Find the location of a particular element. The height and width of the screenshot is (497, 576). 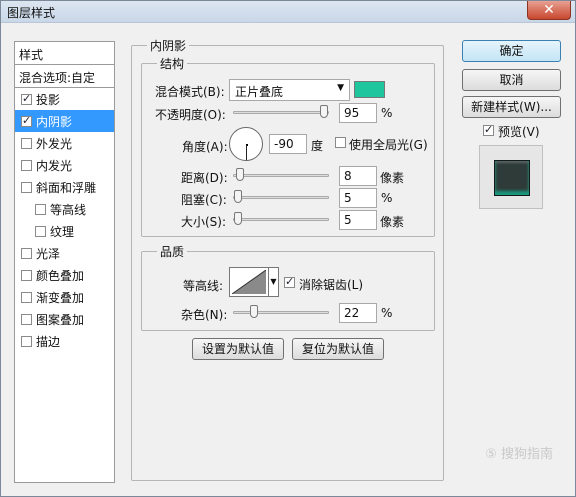

style-item: 渐变叠加 is located at coordinates (64, 297).